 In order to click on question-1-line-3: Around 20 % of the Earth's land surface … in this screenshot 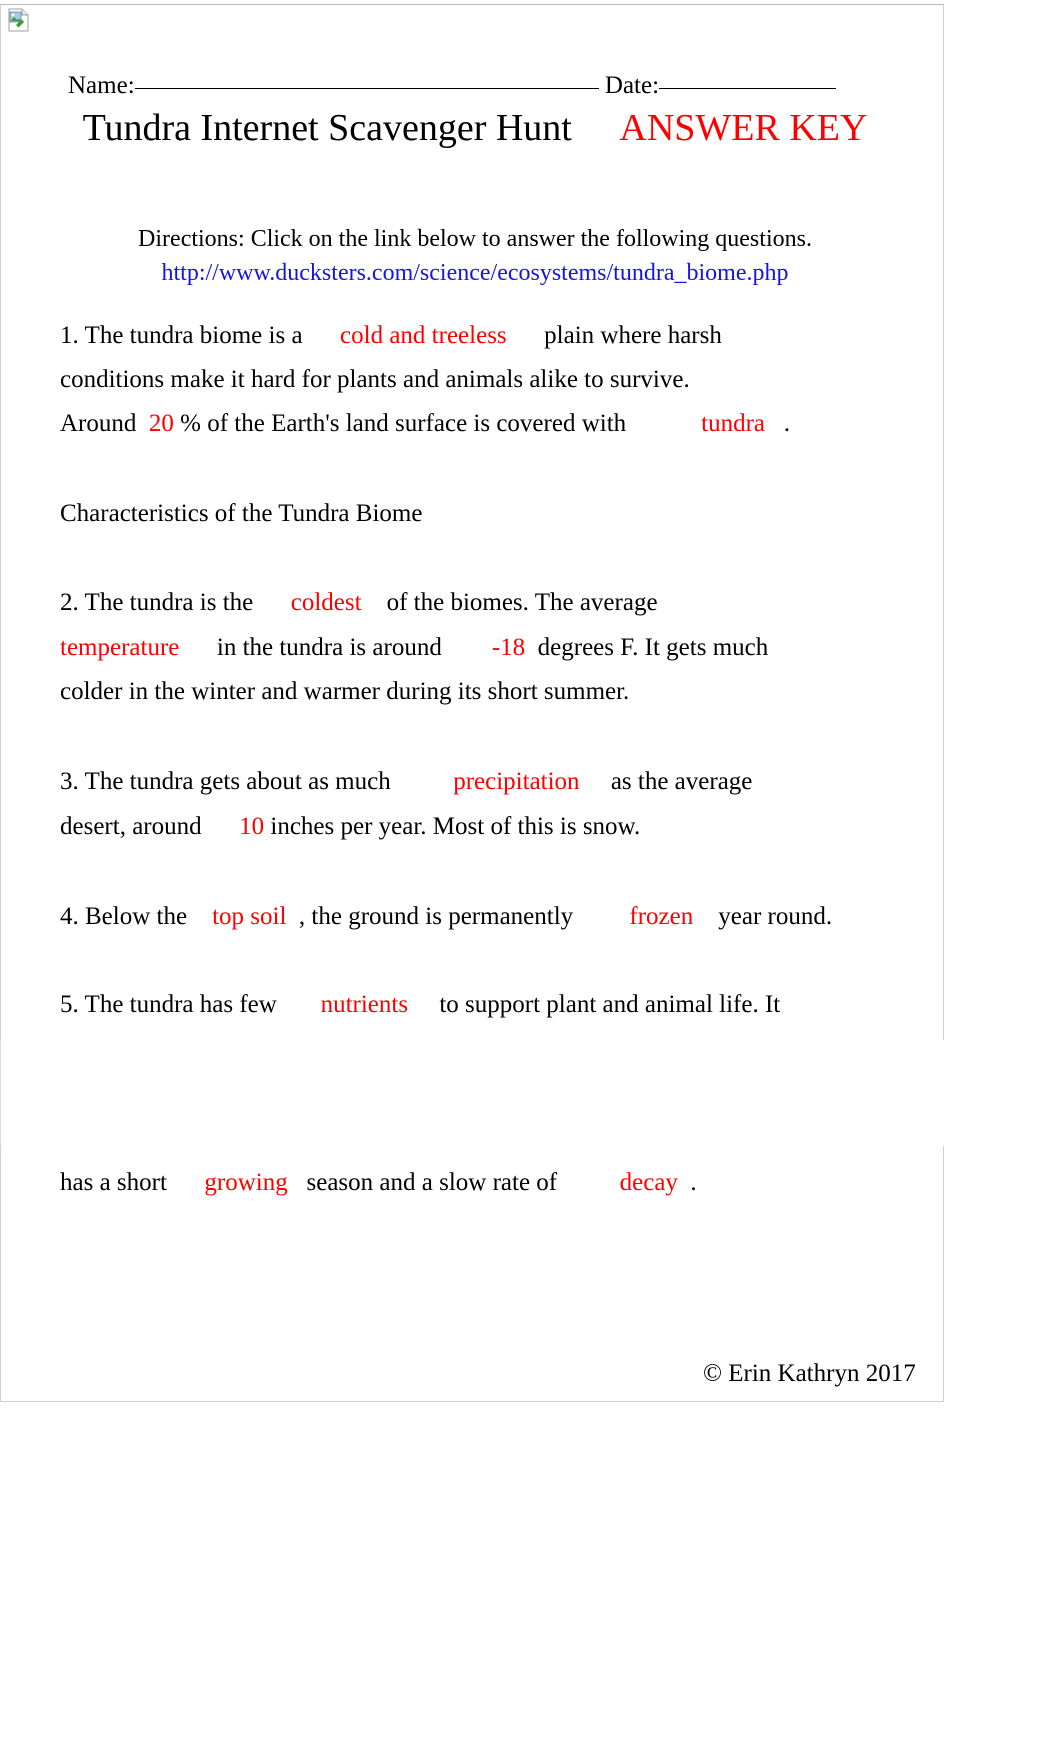, I will do `click(425, 424)`.